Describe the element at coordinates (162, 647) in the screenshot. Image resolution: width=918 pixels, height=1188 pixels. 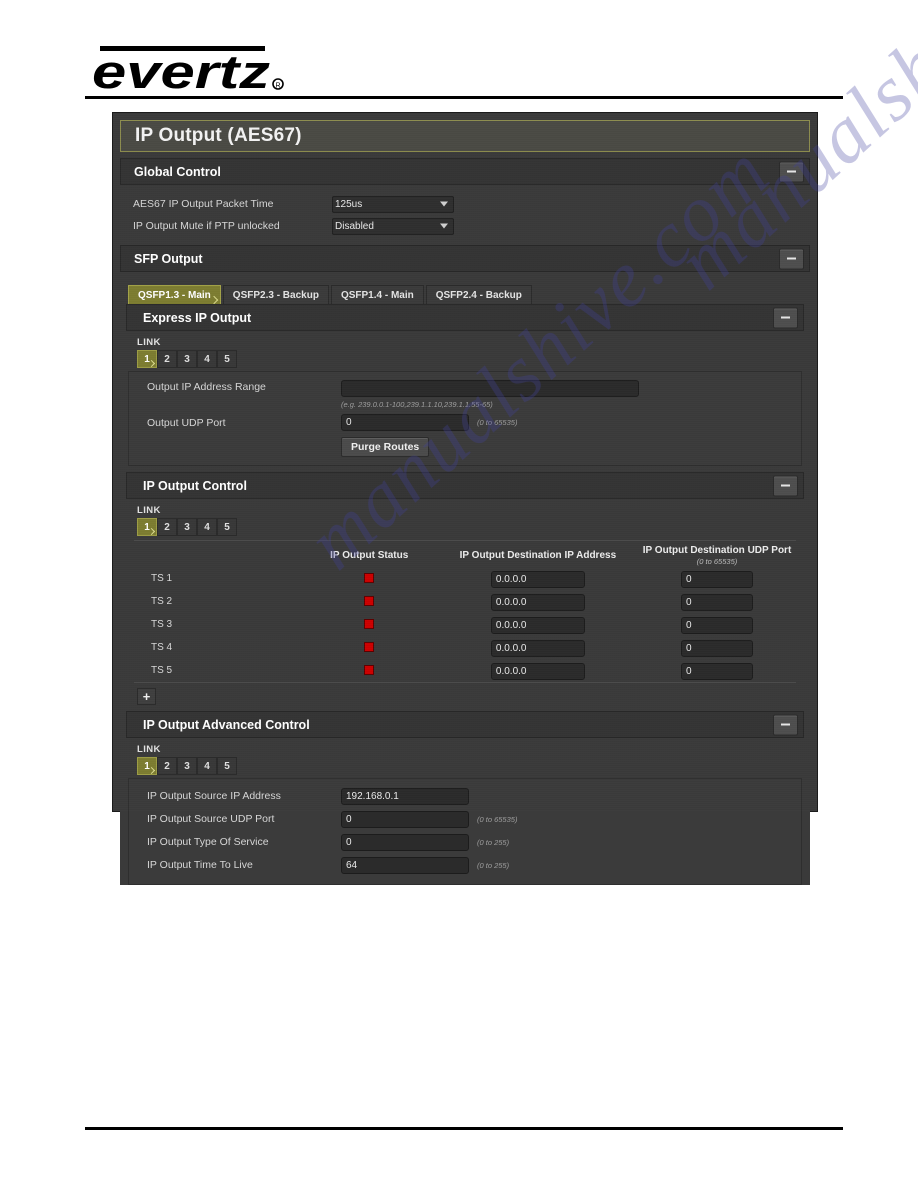
I see `row-label-ts4: TS 4` at that location.